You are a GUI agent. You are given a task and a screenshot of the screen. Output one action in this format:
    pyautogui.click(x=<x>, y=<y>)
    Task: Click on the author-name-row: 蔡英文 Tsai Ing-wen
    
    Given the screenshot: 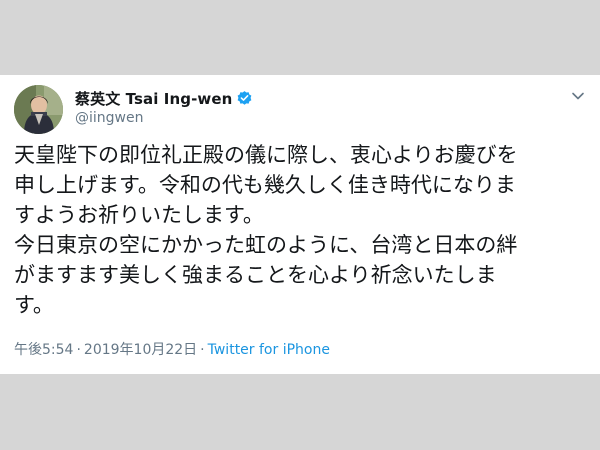 What is the action you would take?
    pyautogui.click(x=164, y=98)
    